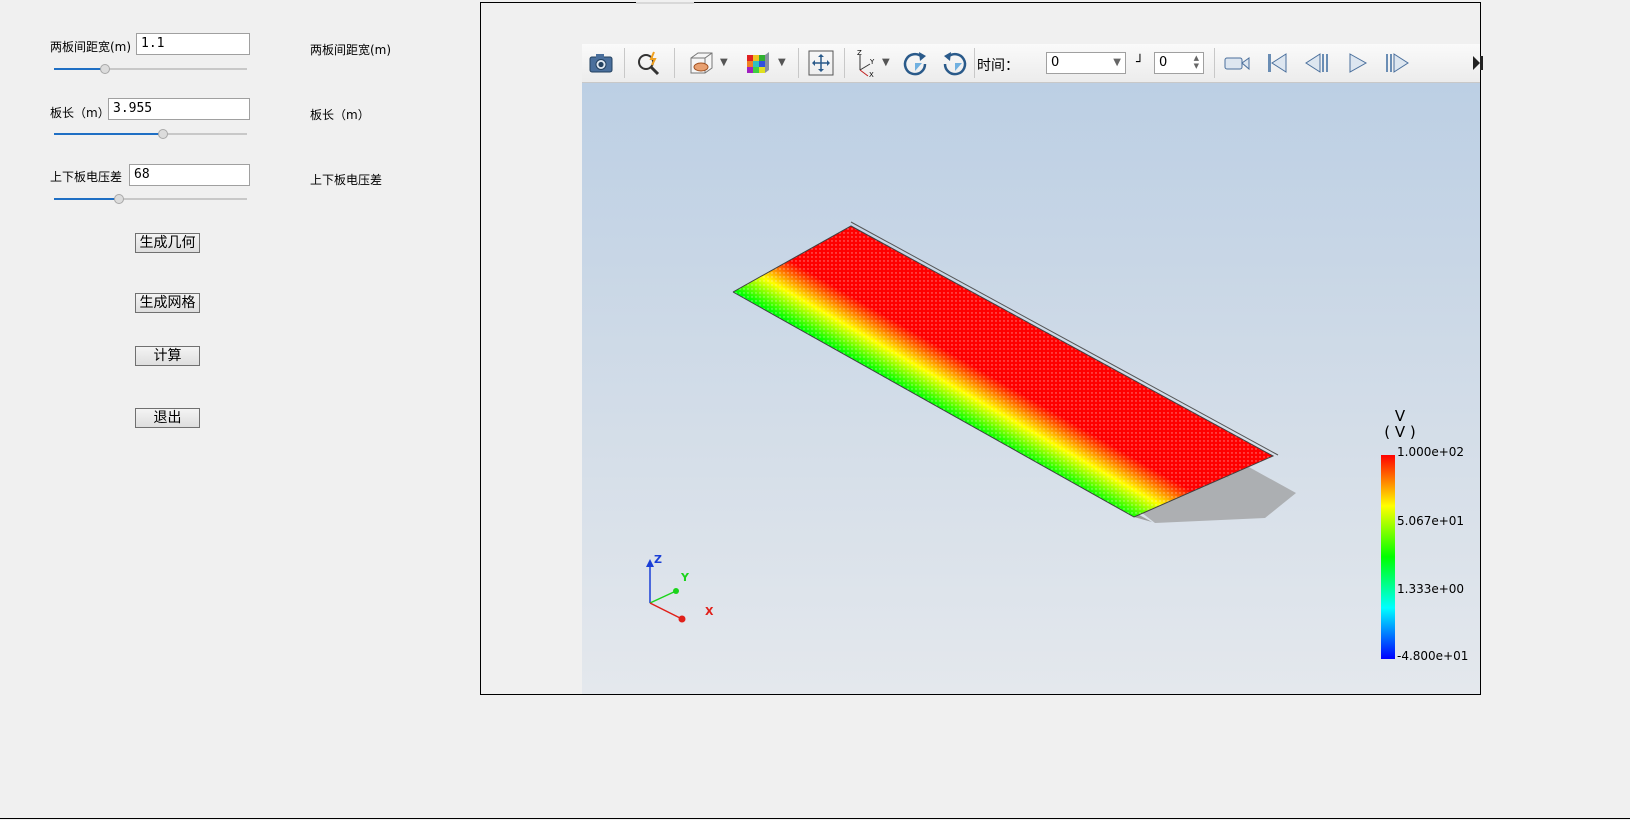 Image resolution: width=1630 pixels, height=820 pixels. What do you see at coordinates (119, 199) in the screenshot?
I see `voltage-diff-slider-thumb` at bounding box center [119, 199].